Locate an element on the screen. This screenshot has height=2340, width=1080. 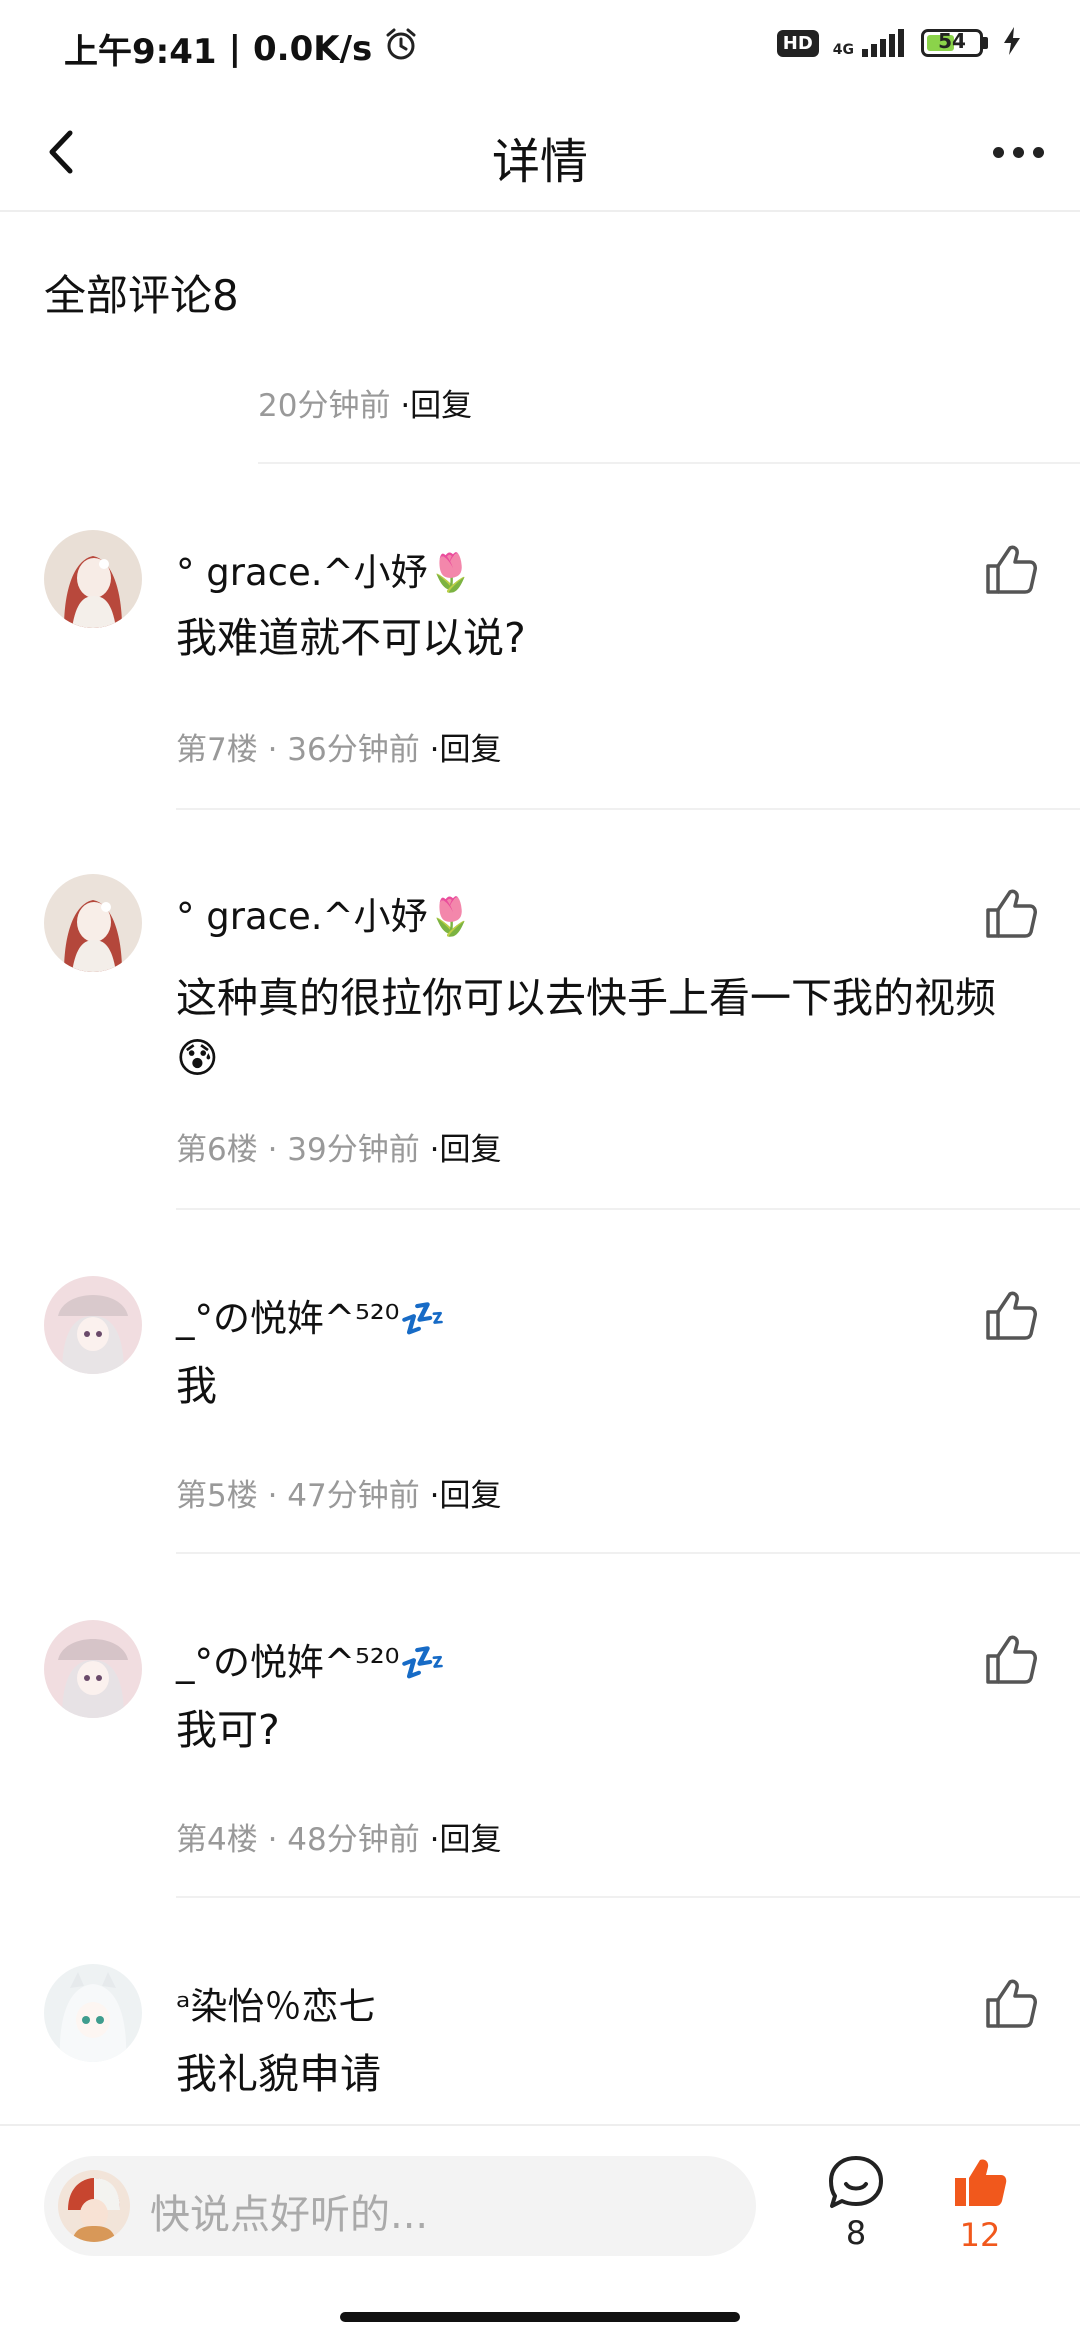
comments-header: 全部评论8 is located at coordinates (141, 295).